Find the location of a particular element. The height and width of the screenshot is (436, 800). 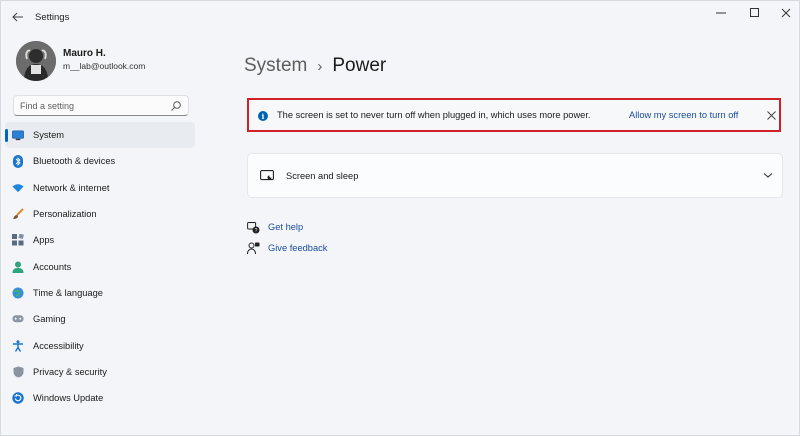

sidebar-item-label: Accounts is located at coordinates (52, 266).